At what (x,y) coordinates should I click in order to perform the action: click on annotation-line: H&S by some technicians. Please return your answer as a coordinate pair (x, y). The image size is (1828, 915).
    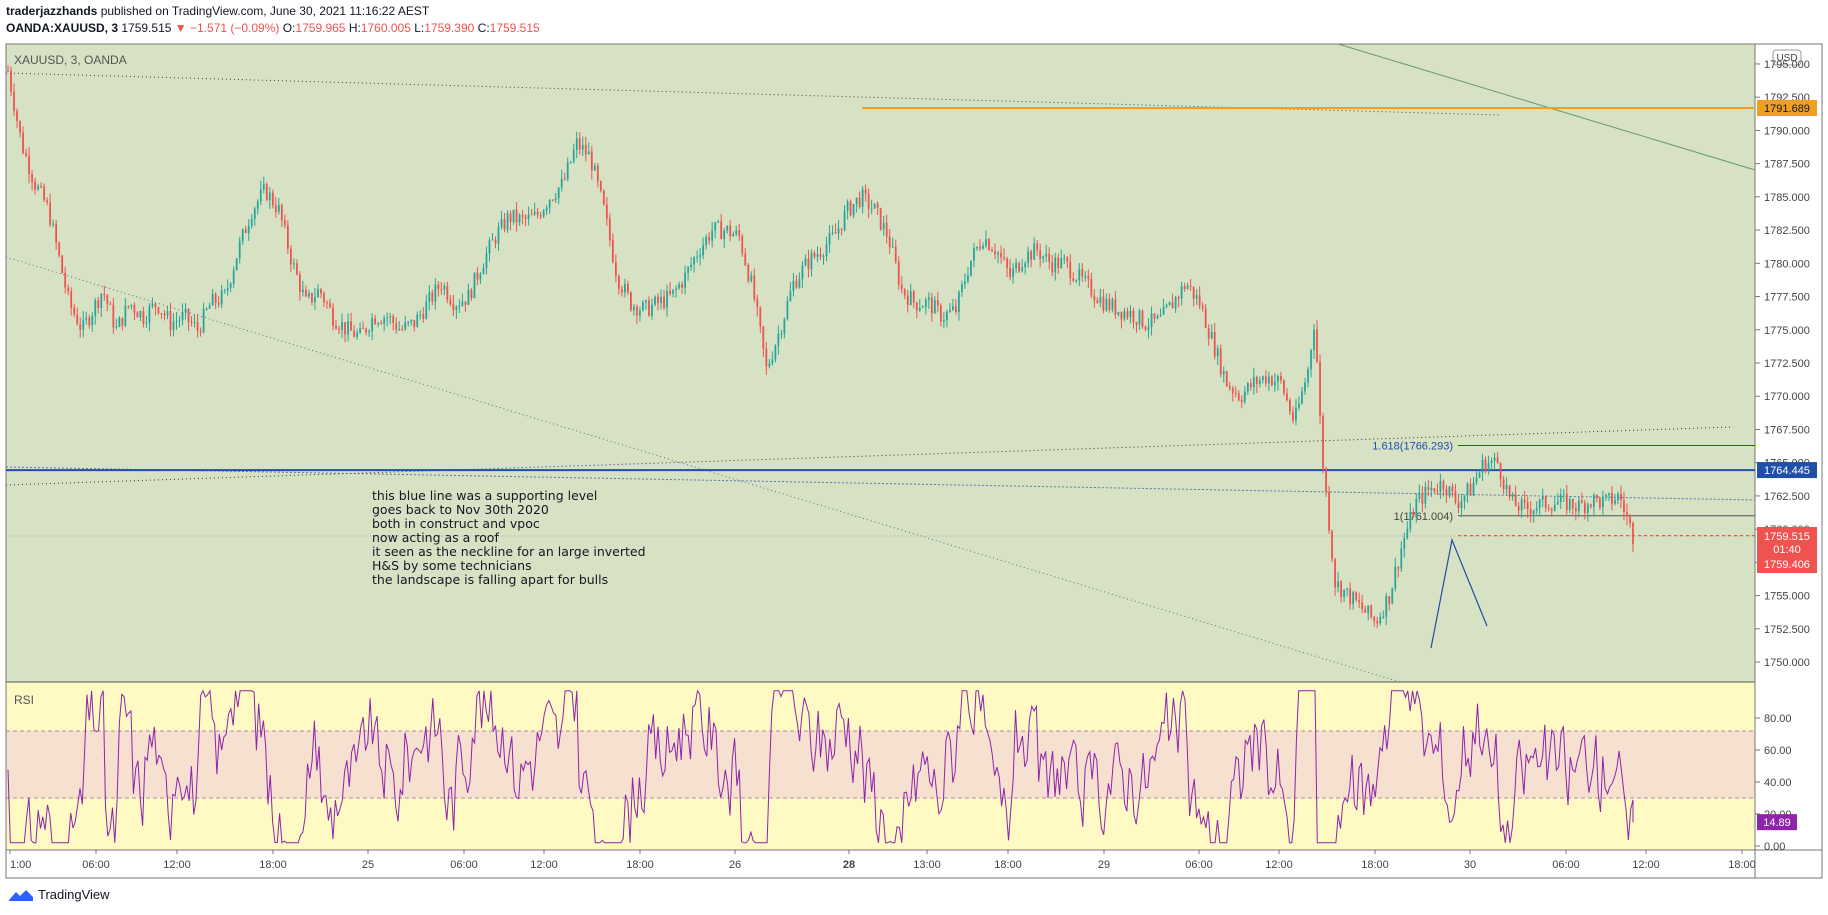
    Looking at the image, I should click on (452, 565).